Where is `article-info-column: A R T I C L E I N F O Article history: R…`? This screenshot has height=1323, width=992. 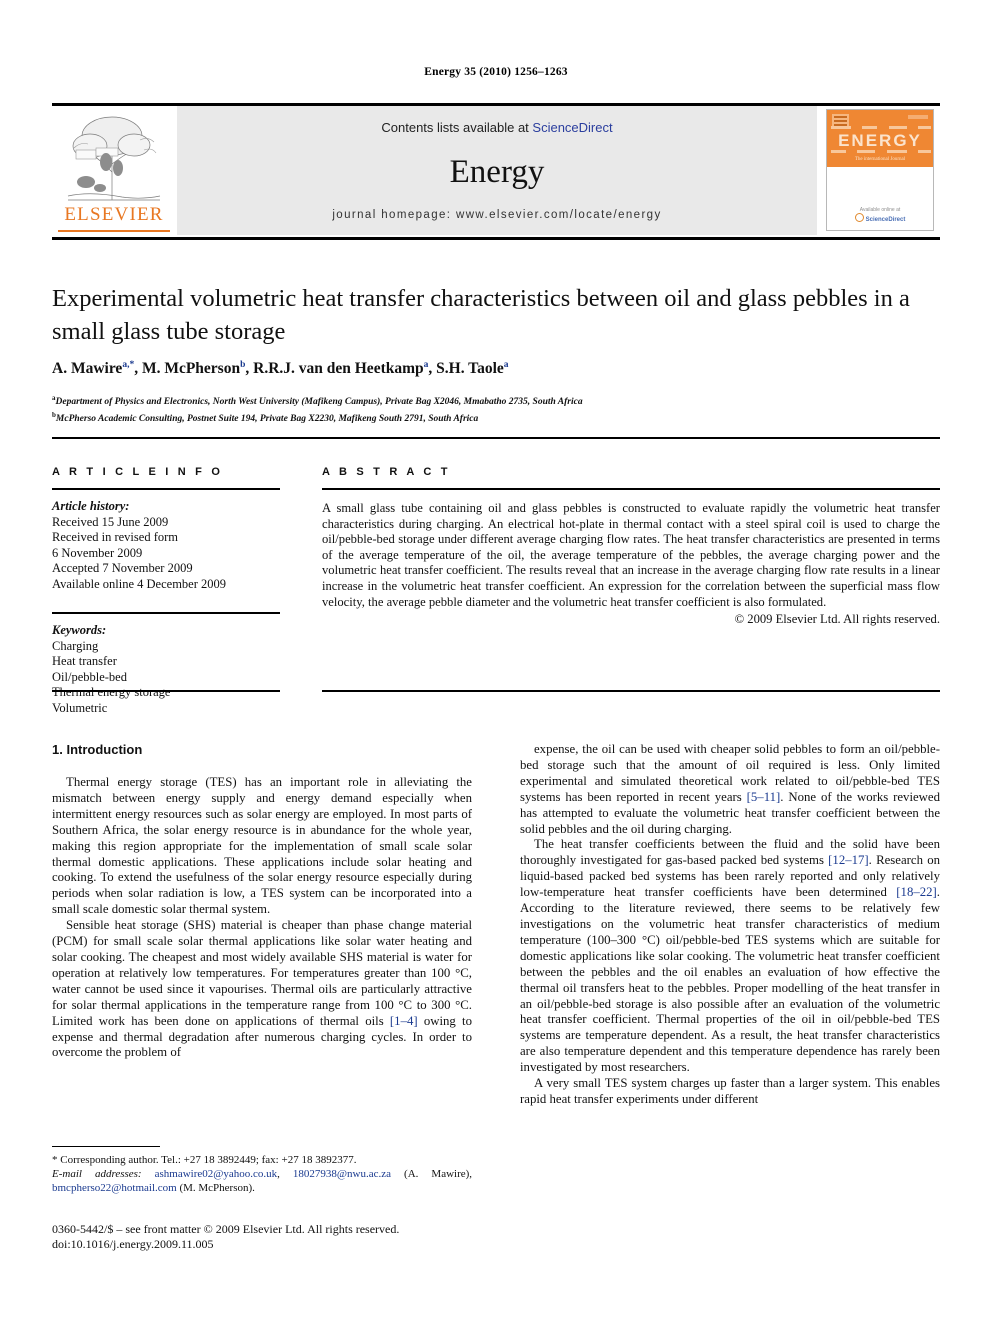
article-info-column: A R T I C L E I N F O Article history: R… is located at coordinates (166, 591).